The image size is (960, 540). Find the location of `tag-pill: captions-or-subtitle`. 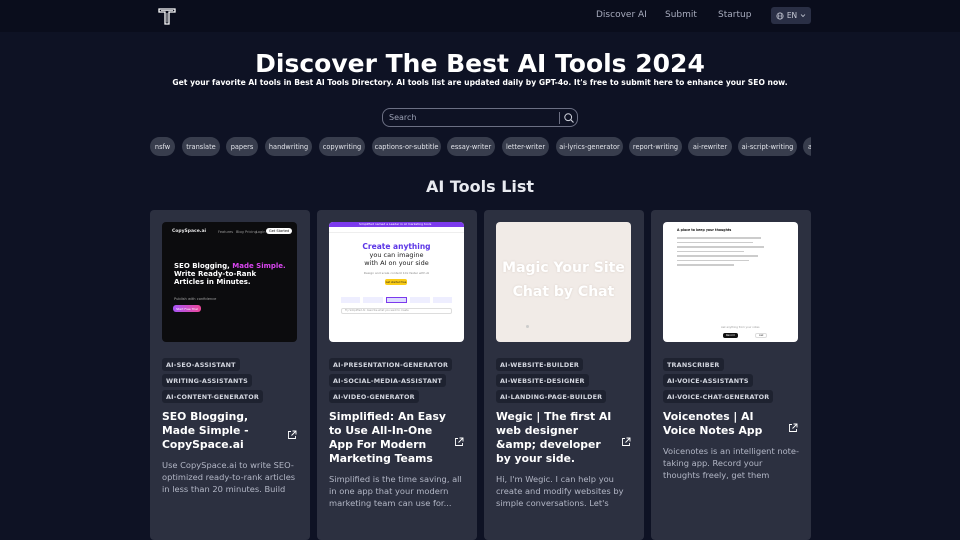

tag-pill: captions-or-subtitle is located at coordinates (406, 146).